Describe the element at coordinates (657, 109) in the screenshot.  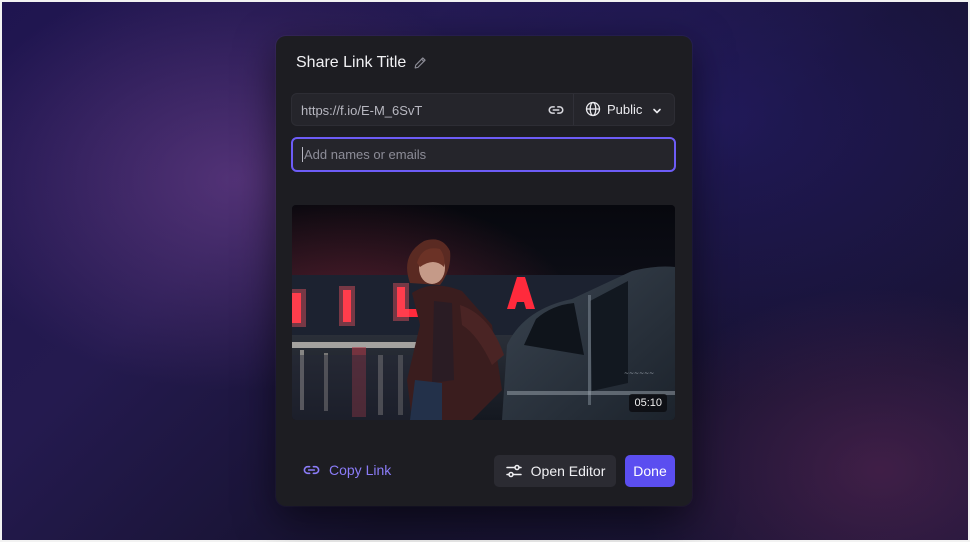
I see `chevron-down-icon` at that location.